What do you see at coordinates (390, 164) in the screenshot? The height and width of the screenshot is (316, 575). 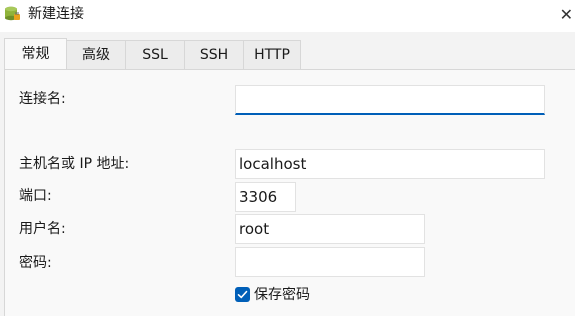 I see `host-input` at bounding box center [390, 164].